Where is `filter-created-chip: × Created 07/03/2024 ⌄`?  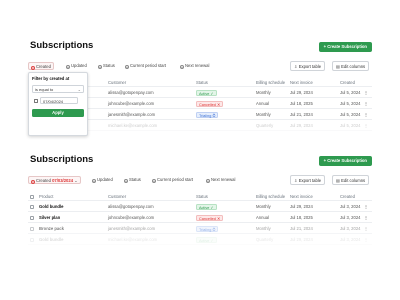 filter-created-chip: × Created 07/03/2024 ⌄ is located at coordinates (54, 180).